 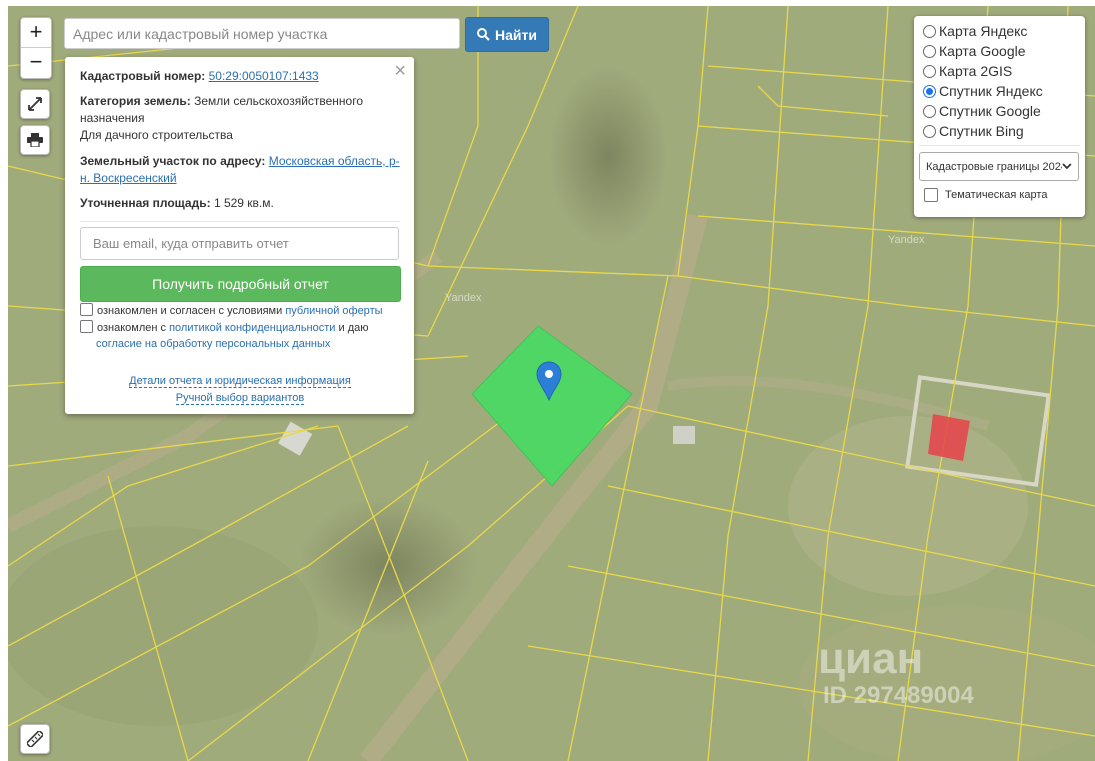 I want to click on usage-value: Для дачного строительства, so click(x=156, y=135).